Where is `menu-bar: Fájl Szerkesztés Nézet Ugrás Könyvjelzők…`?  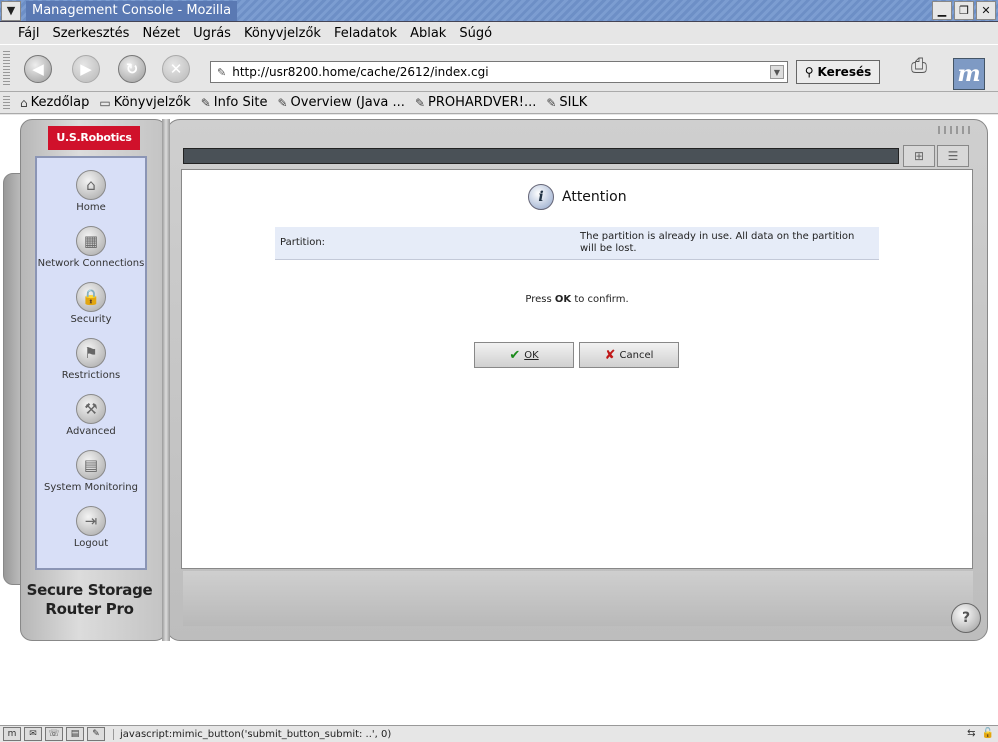
menu-bar: Fájl Szerkesztés Nézet Ugrás Könyvjelzők… is located at coordinates (499, 33).